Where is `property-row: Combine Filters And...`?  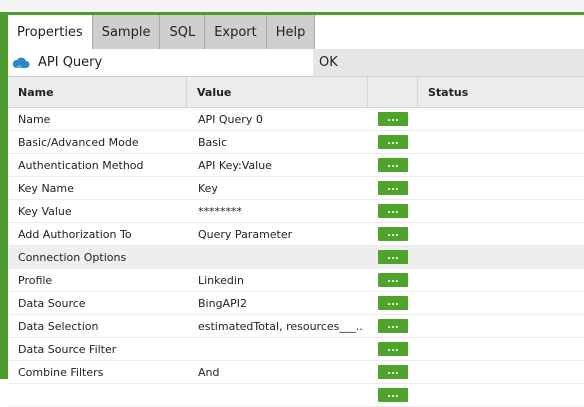 property-row: Combine Filters And... is located at coordinates (296, 372).